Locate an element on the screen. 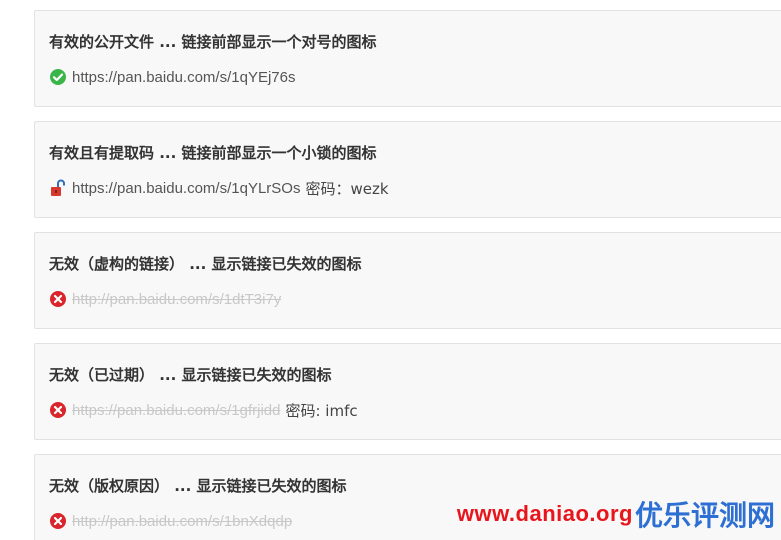  card-link-line: https://pan.baidu.com/s/1qYLrSOs 密码：wezk is located at coordinates (219, 188).